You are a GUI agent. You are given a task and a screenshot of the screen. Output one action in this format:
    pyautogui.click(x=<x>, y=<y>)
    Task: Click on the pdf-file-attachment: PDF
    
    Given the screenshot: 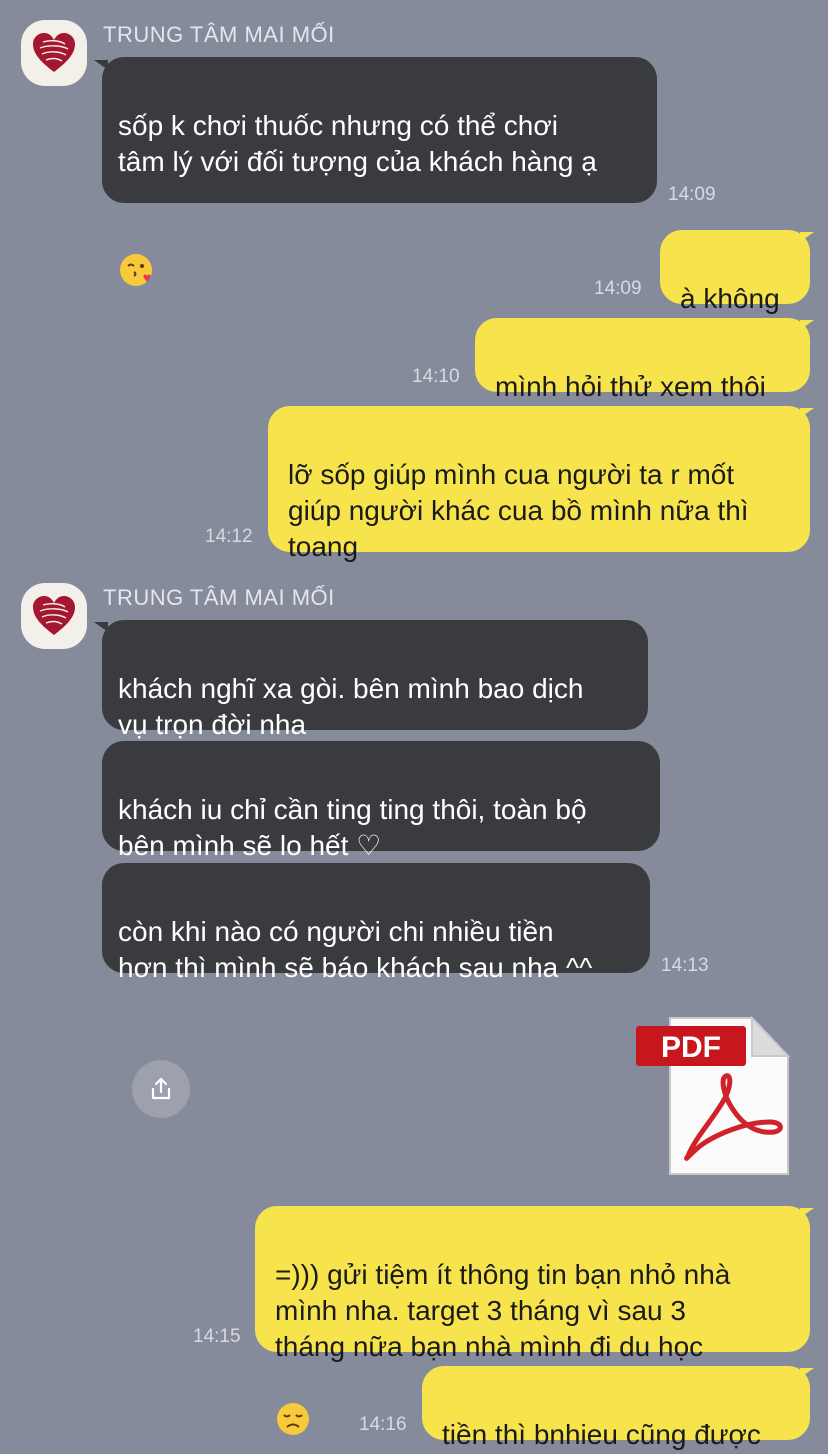 What is the action you would take?
    pyautogui.click(x=713, y=1096)
    